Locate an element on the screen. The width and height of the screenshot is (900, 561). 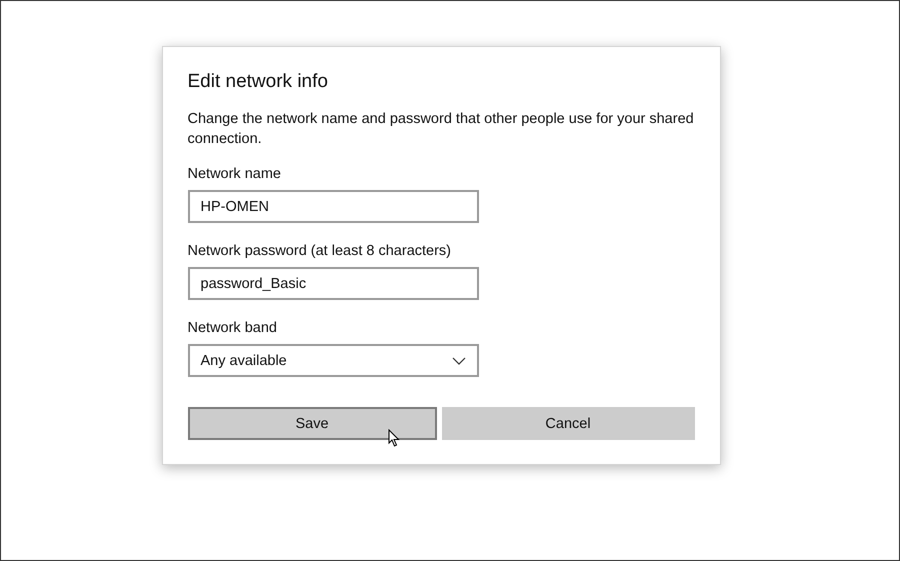
field-label: Network band is located at coordinates (233, 328).